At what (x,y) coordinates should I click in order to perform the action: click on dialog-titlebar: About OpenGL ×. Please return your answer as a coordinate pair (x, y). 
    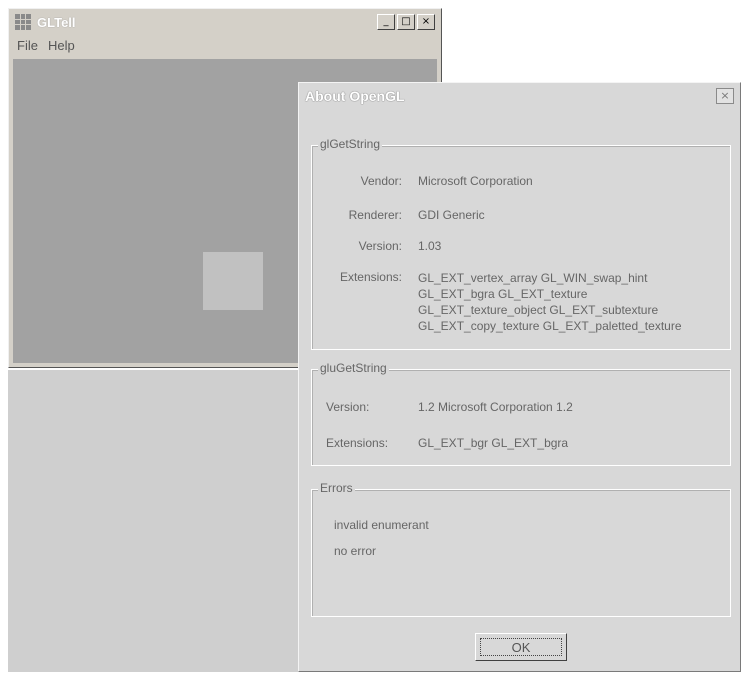
    Looking at the image, I should click on (519, 96).